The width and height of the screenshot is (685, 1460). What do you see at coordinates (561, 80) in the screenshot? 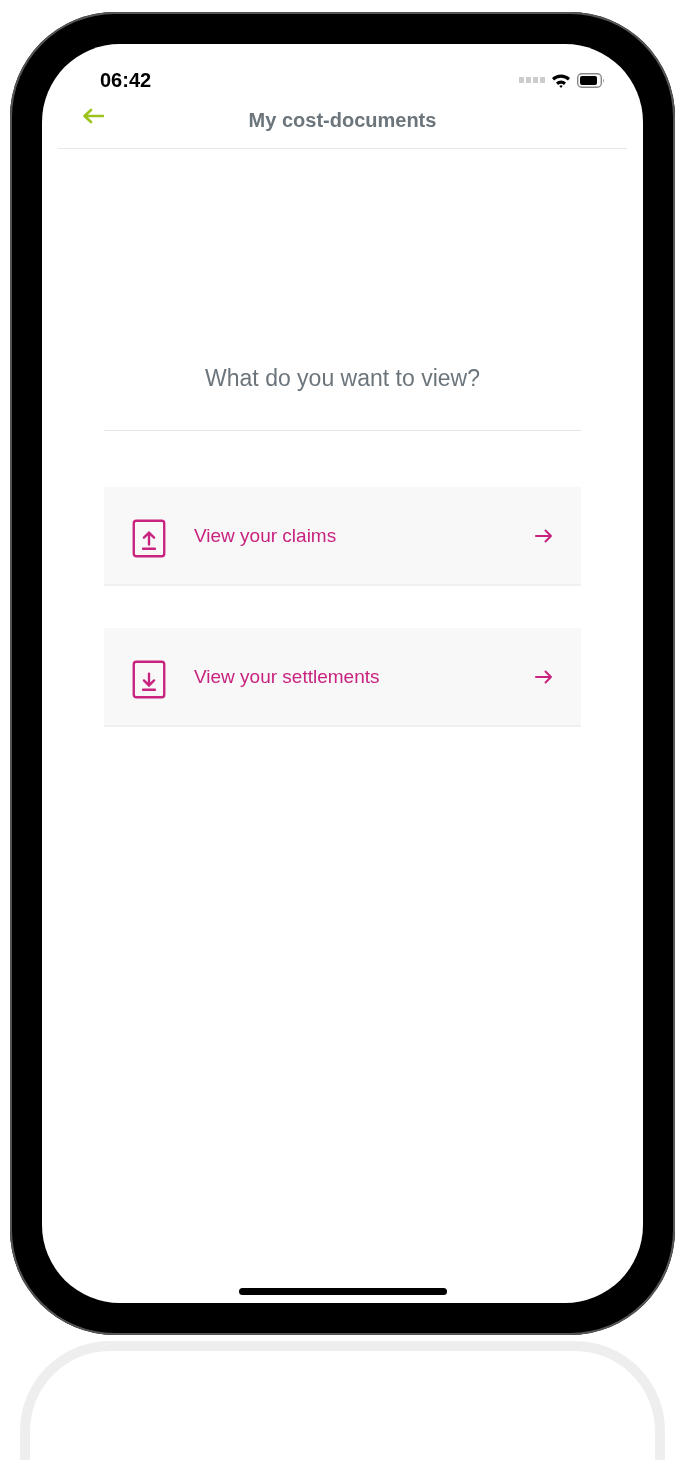
I see `wifi-icon` at bounding box center [561, 80].